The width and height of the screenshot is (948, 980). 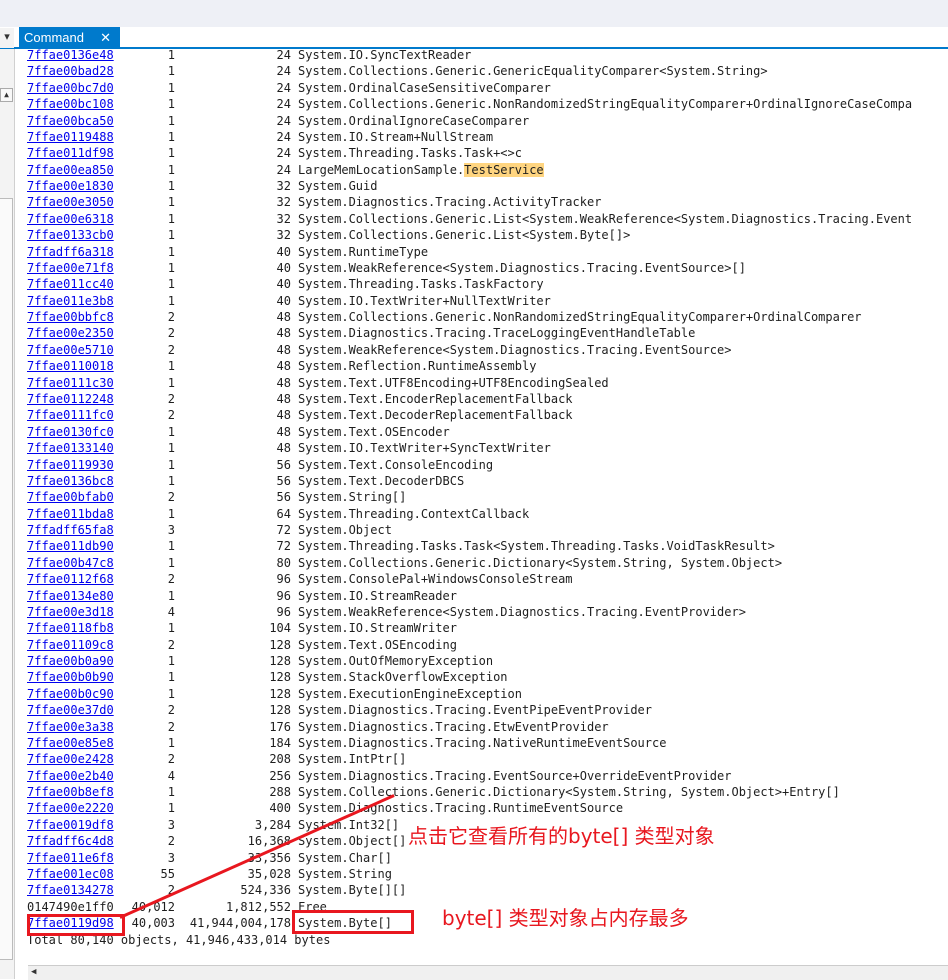 What do you see at coordinates (70, 333) in the screenshot?
I see `method-table-link: 7ffae00e2350` at bounding box center [70, 333].